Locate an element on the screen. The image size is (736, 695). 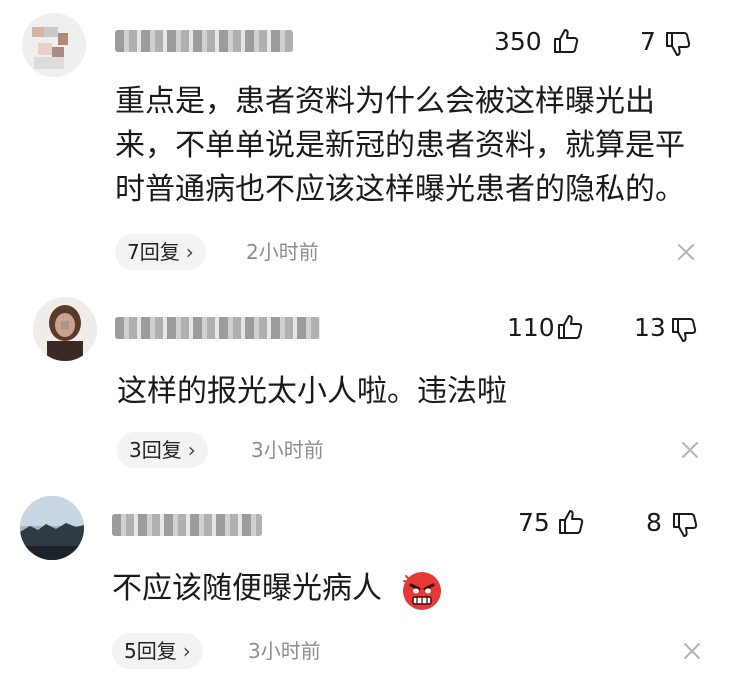
comment-text-line: 来，不单单说是新冠的患者资料，就算是平 is located at coordinates (400, 145).